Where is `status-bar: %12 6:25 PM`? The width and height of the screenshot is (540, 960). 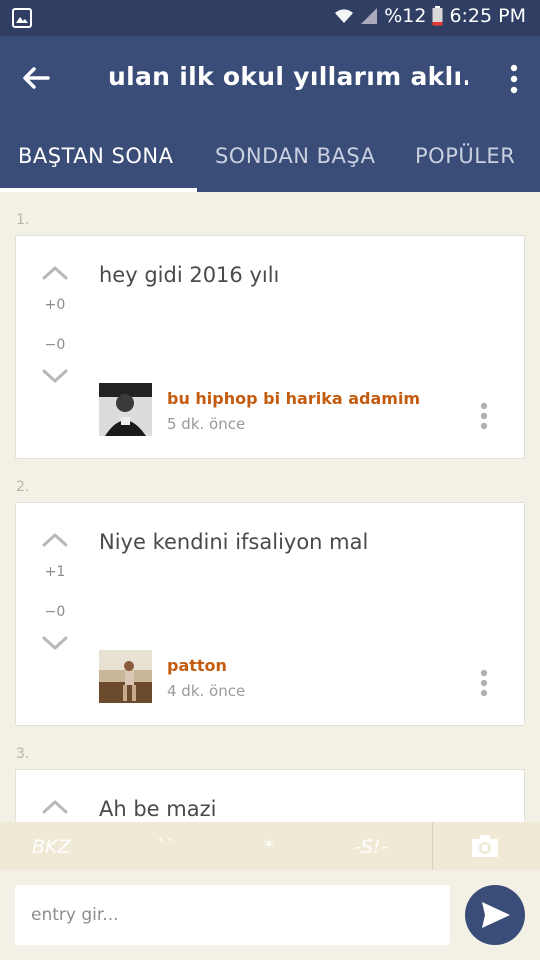
status-bar: %12 6:25 PM is located at coordinates (270, 18).